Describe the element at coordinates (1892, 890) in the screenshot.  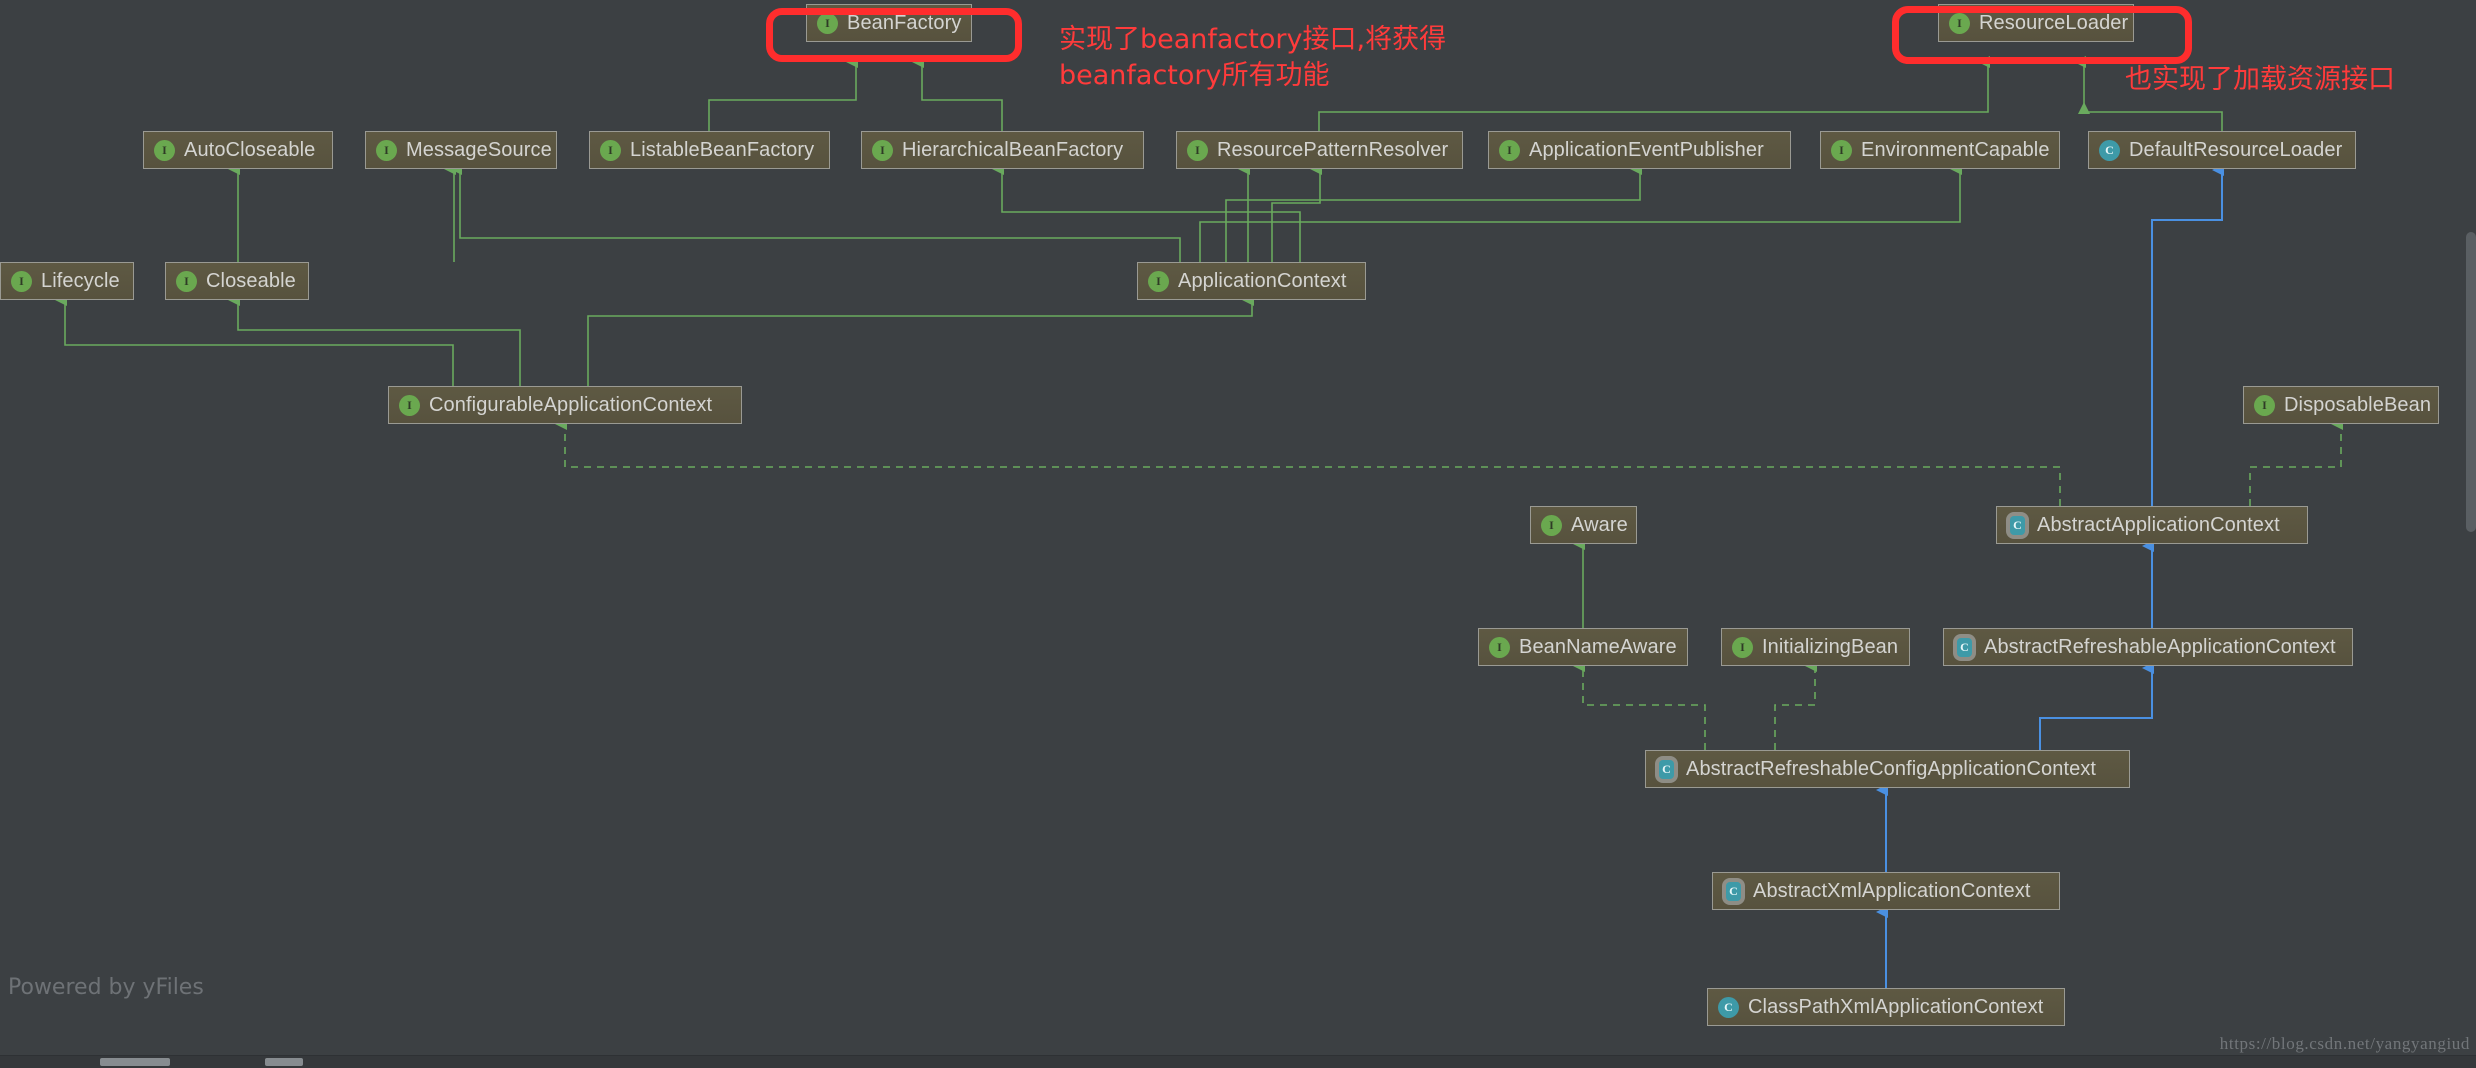
I see `class-node-label: AbstractXmlApplicationContext` at that location.